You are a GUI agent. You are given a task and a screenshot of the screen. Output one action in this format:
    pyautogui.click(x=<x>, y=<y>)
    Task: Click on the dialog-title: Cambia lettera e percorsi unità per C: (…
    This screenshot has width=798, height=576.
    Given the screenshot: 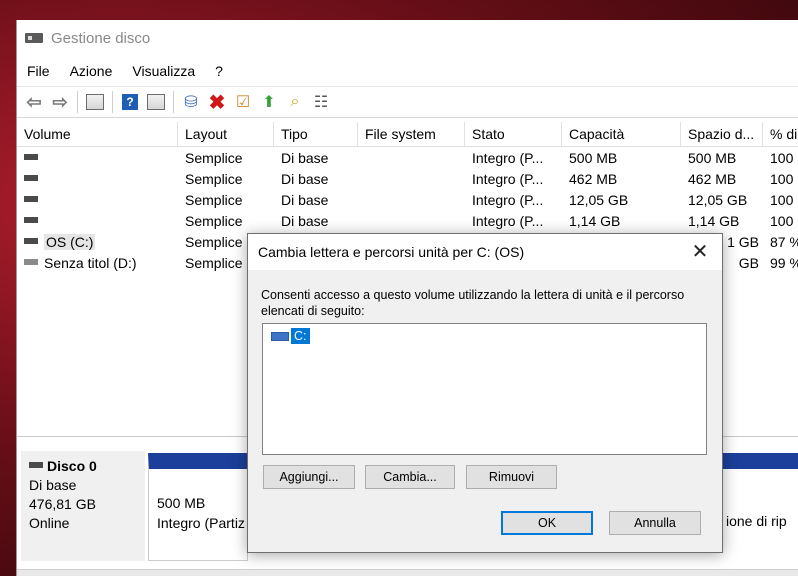 What is the action you would take?
    pyautogui.click(x=391, y=252)
    